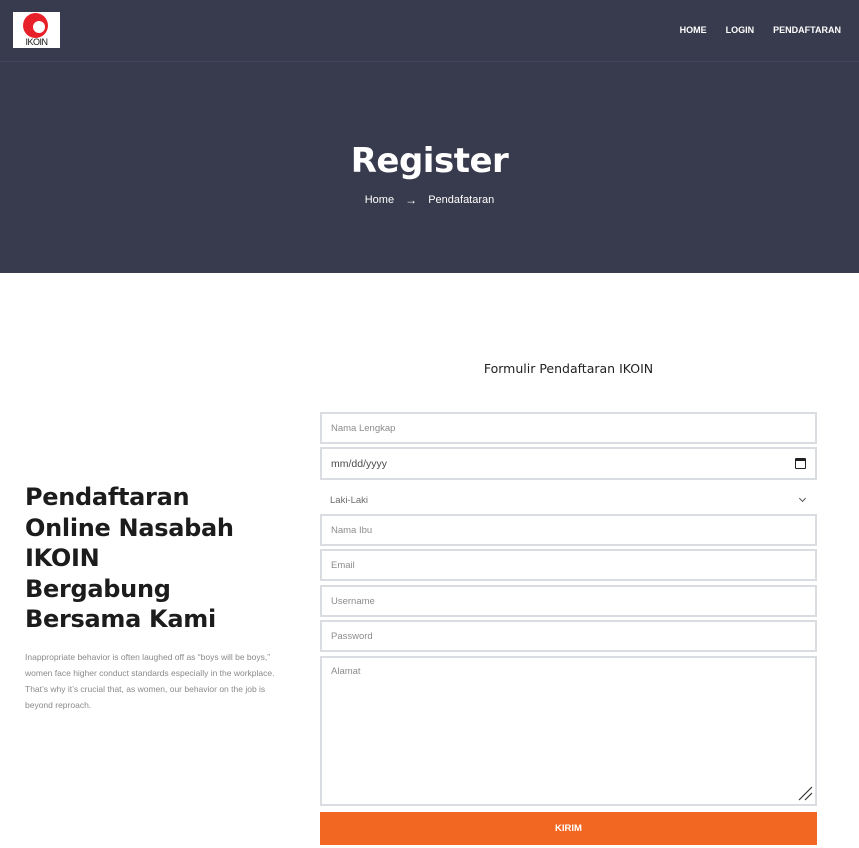 The width and height of the screenshot is (859, 848). I want to click on breadcrumb: Home → Pendafataran, so click(429, 200).